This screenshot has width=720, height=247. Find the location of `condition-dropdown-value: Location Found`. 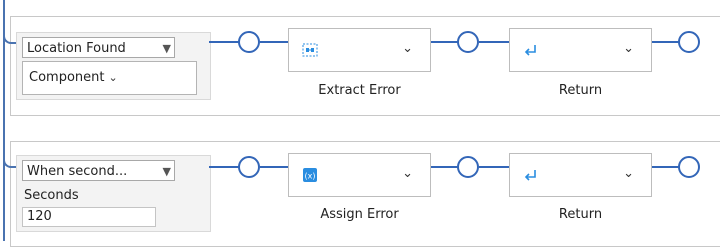

condition-dropdown-value: Location Found is located at coordinates (76, 48).